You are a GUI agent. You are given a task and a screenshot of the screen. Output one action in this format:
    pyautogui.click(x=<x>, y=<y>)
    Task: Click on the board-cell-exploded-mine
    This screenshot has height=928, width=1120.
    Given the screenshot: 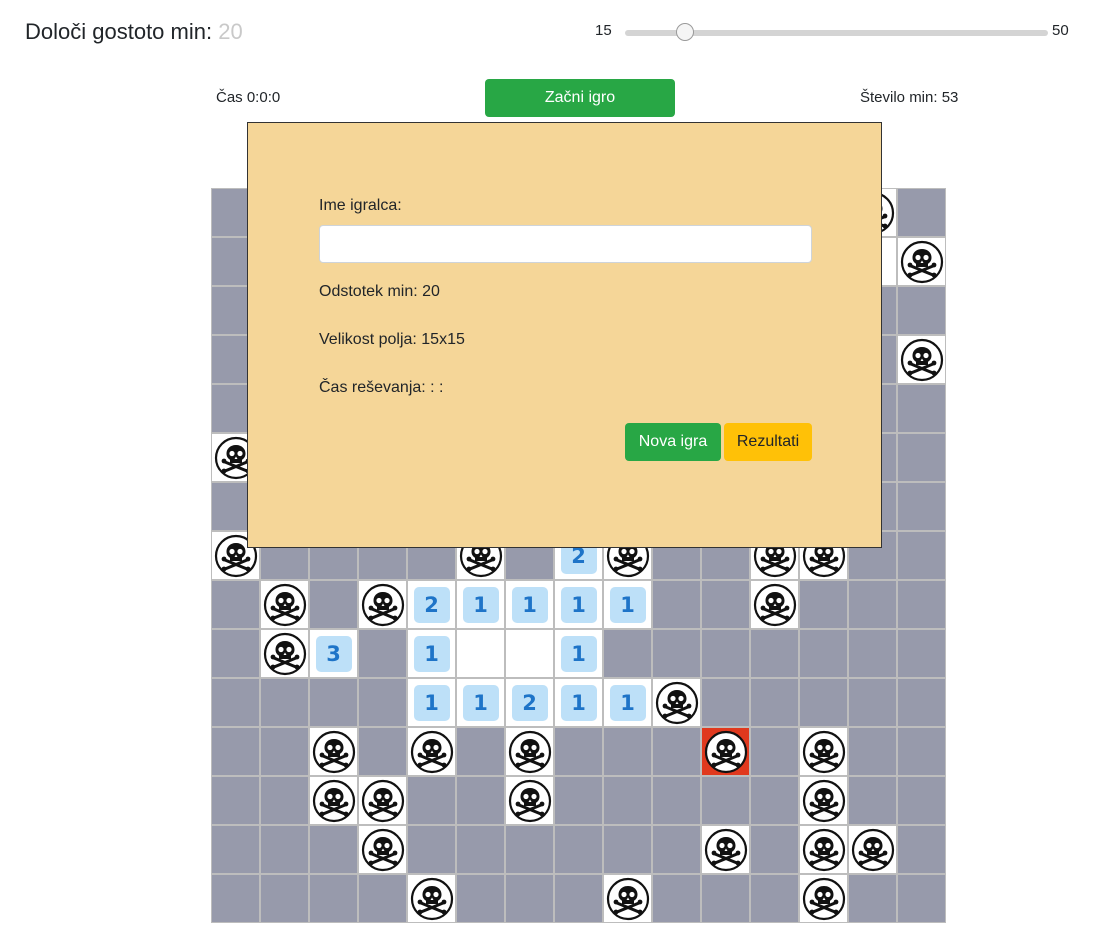 What is the action you would take?
    pyautogui.click(x=725, y=751)
    